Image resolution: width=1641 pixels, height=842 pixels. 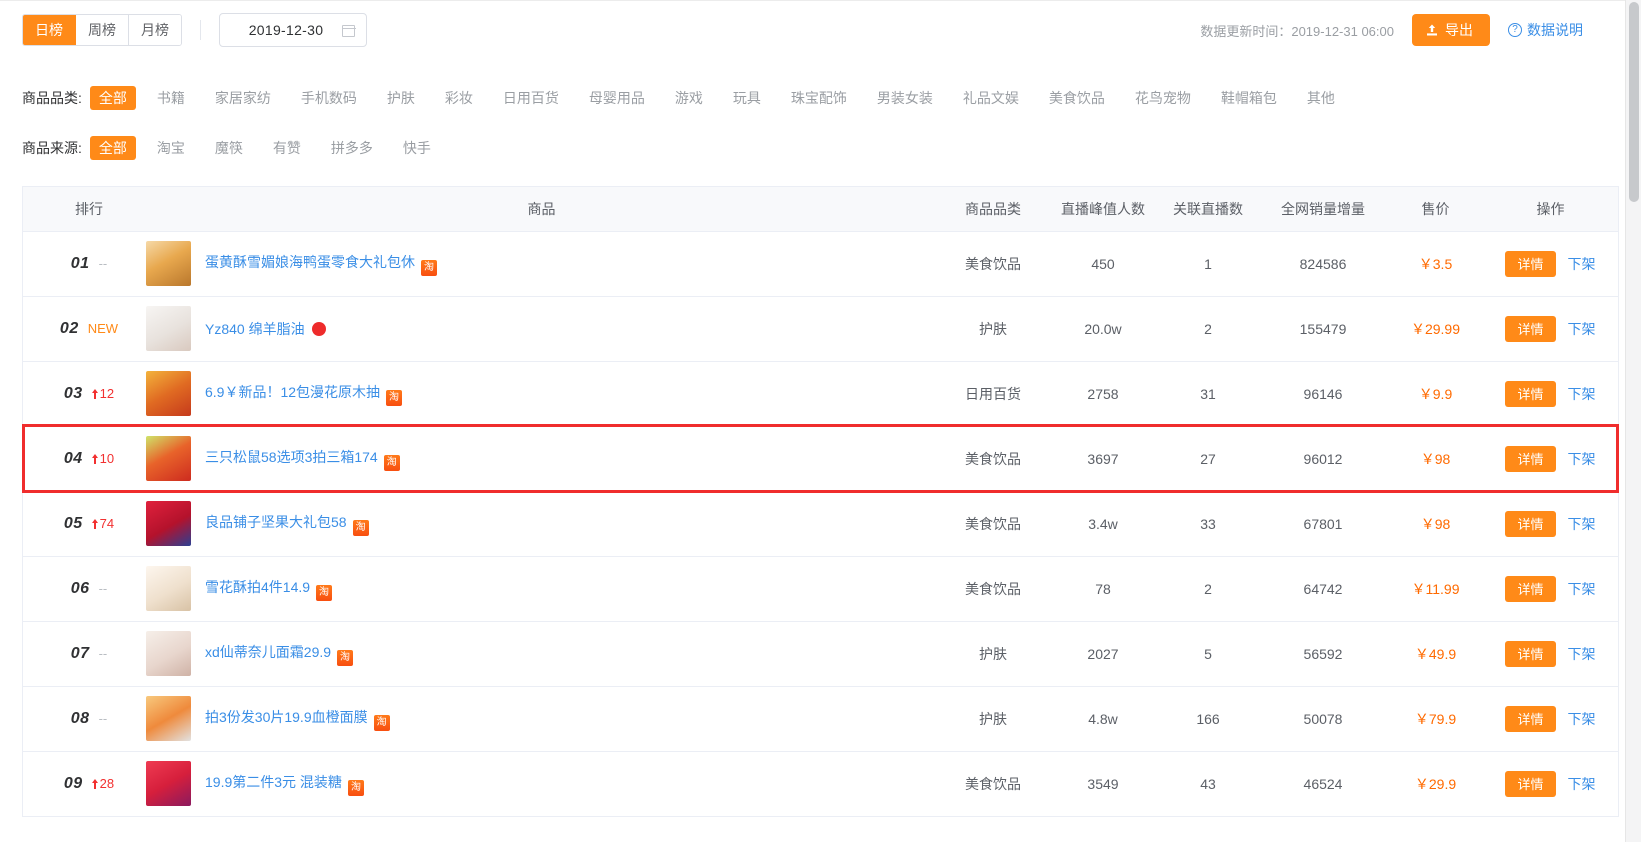 What do you see at coordinates (1249, 98) in the screenshot?
I see `category-chip-shoes-bags: 鞋帽箱包` at bounding box center [1249, 98].